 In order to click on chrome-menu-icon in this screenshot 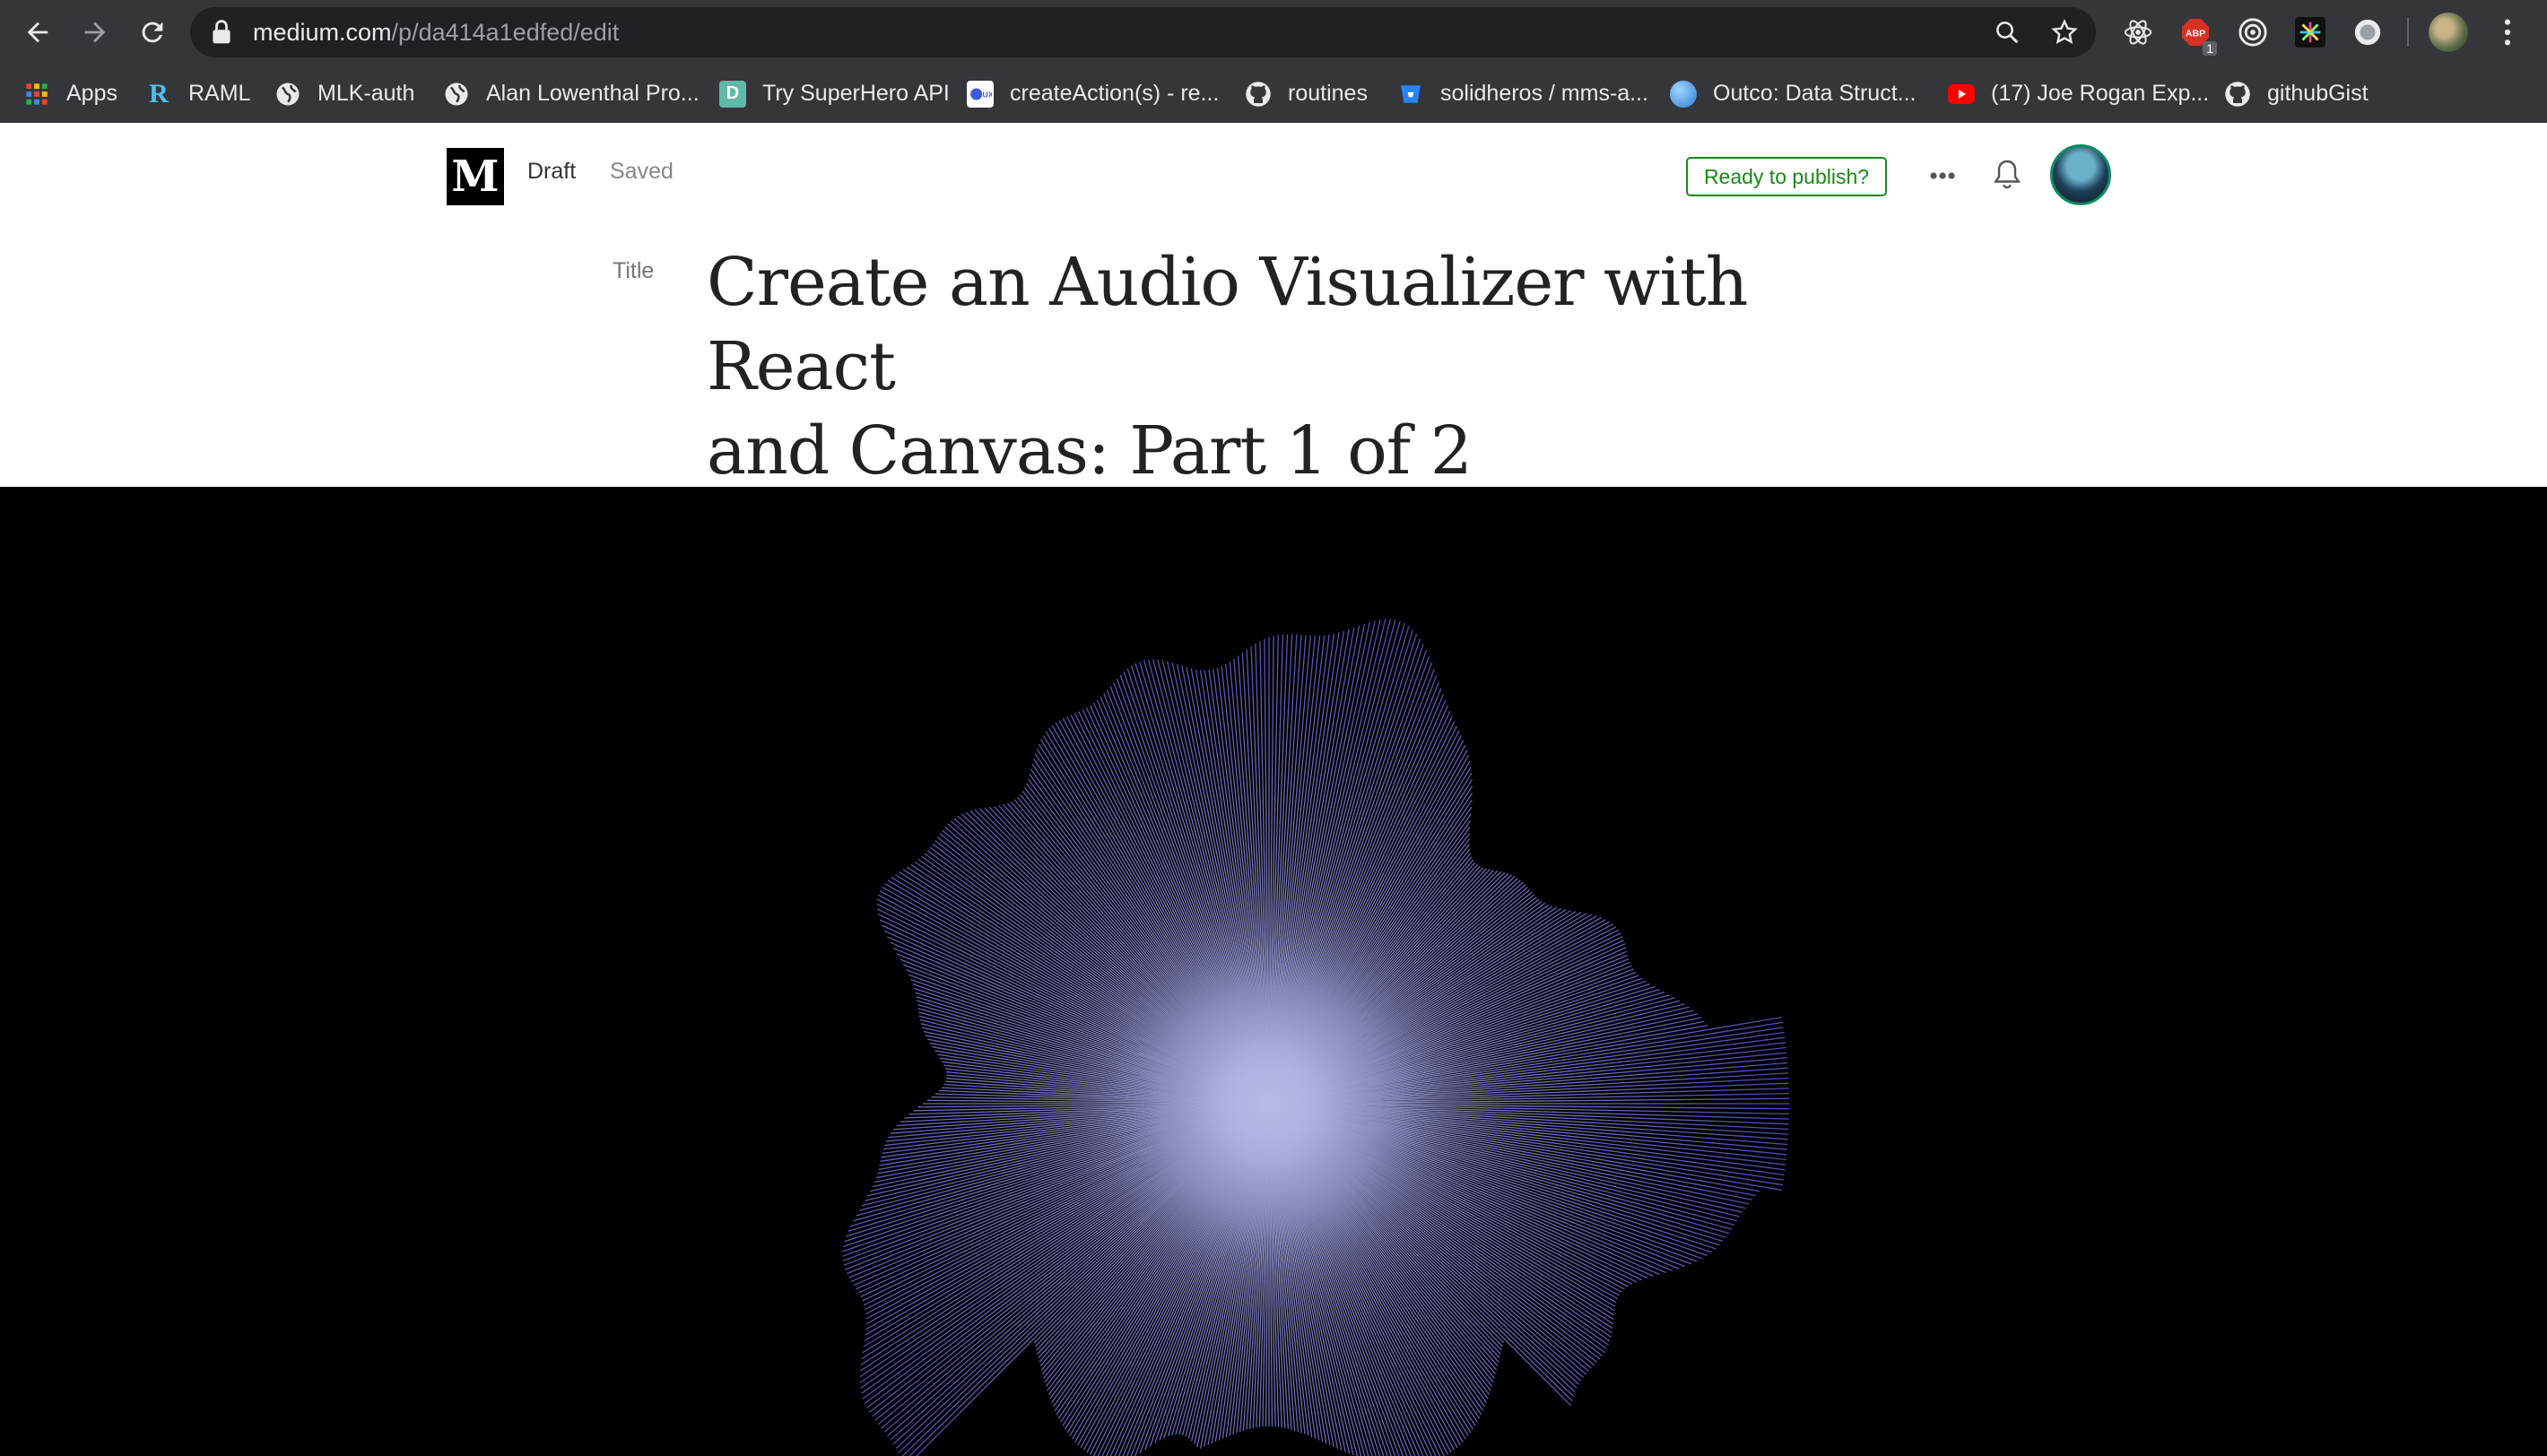, I will do `click(2507, 32)`.